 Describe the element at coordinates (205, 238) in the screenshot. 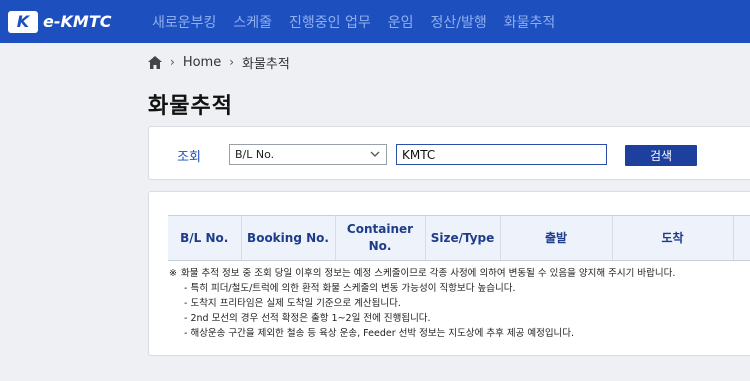

I see `column-header-bl-no: B/L No.` at that location.